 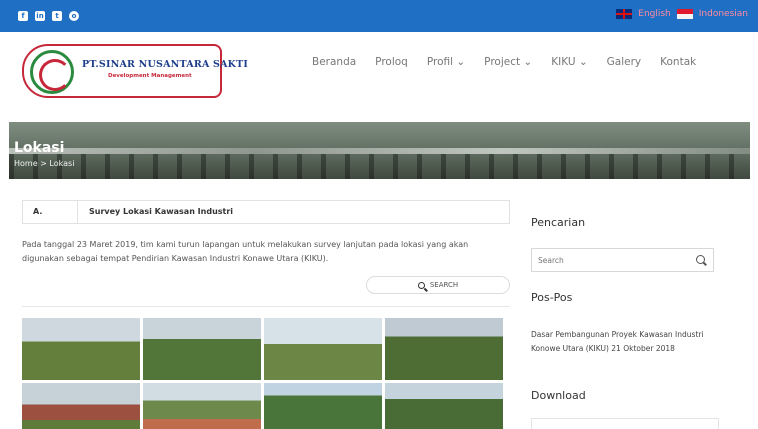 What do you see at coordinates (379, 16) in the screenshot?
I see `top-bar: f in t o English Indonesian` at bounding box center [379, 16].